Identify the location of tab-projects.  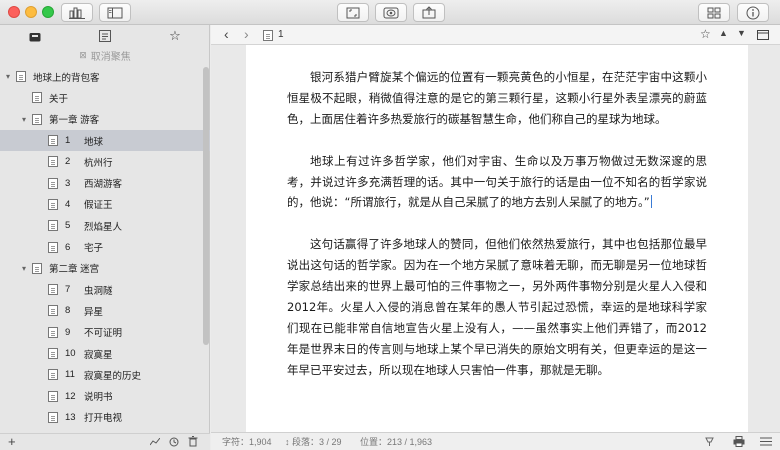
(35, 36).